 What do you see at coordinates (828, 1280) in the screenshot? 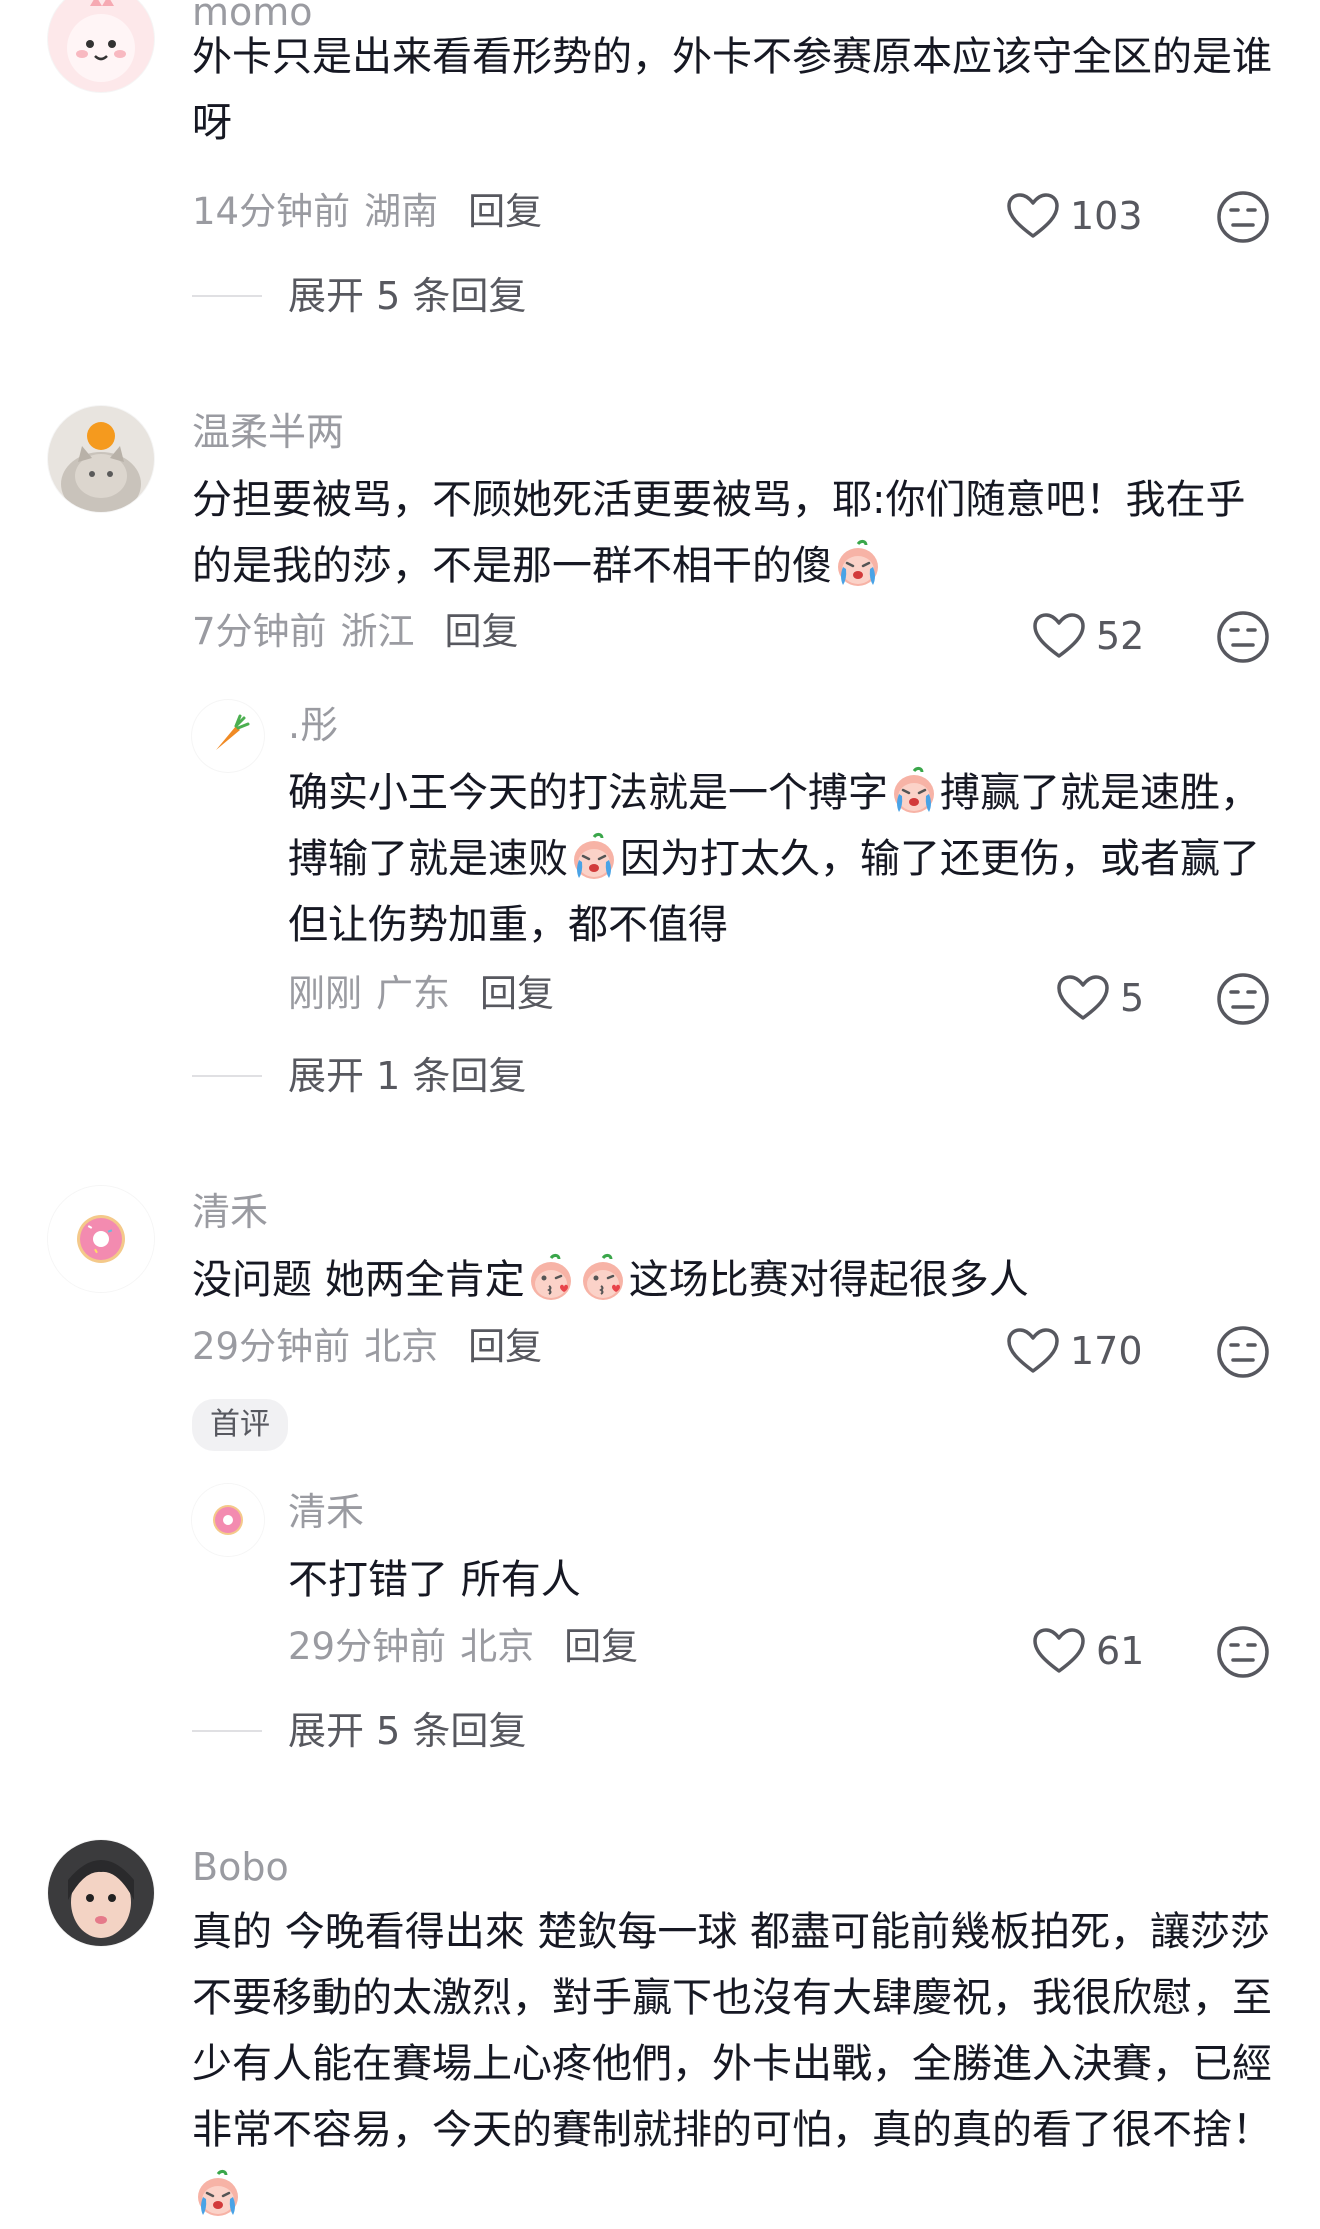
I see `comment-text-part: 这场比赛对得起很多人` at bounding box center [828, 1280].